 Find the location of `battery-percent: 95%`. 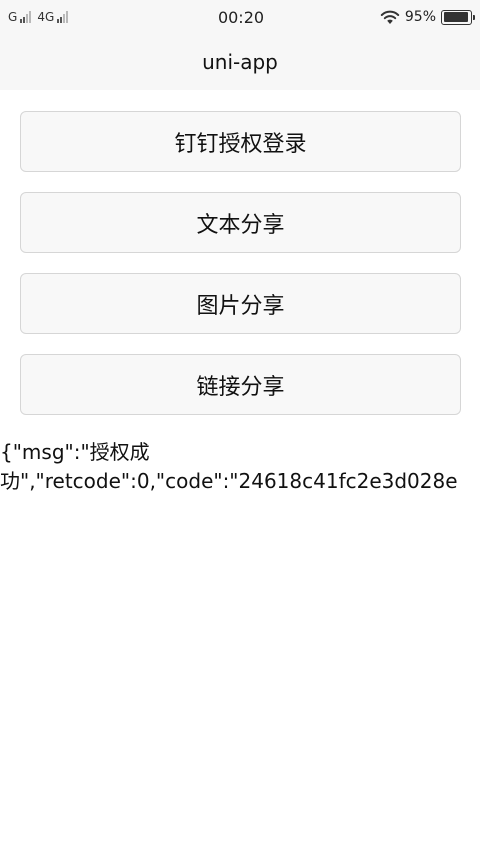

battery-percent: 95% is located at coordinates (420, 17).